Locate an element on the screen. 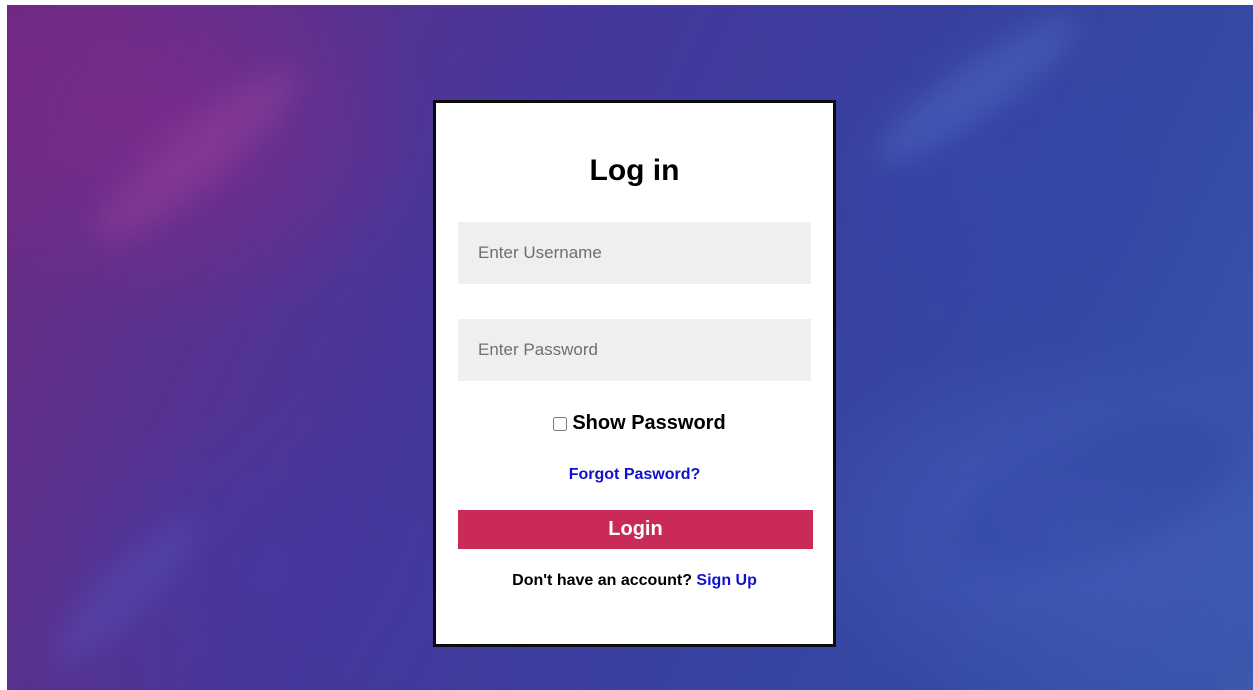 The height and width of the screenshot is (690, 1253). password-input is located at coordinates (634, 350).